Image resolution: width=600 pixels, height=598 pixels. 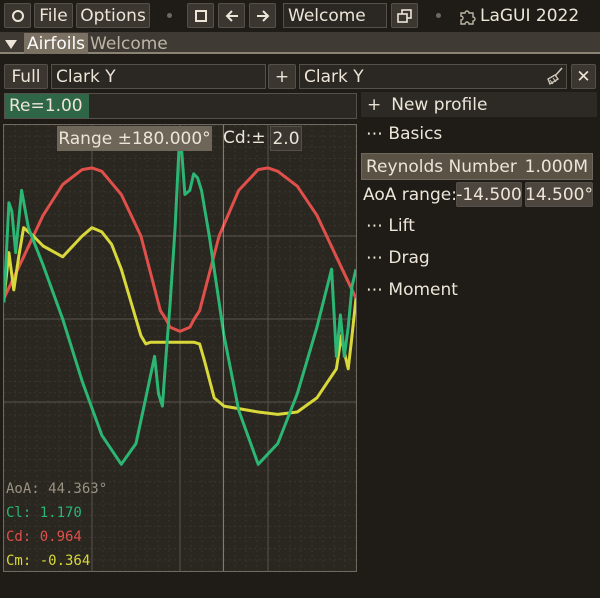 I want to click on re-slider-label: Re=1.00, so click(x=46, y=106).